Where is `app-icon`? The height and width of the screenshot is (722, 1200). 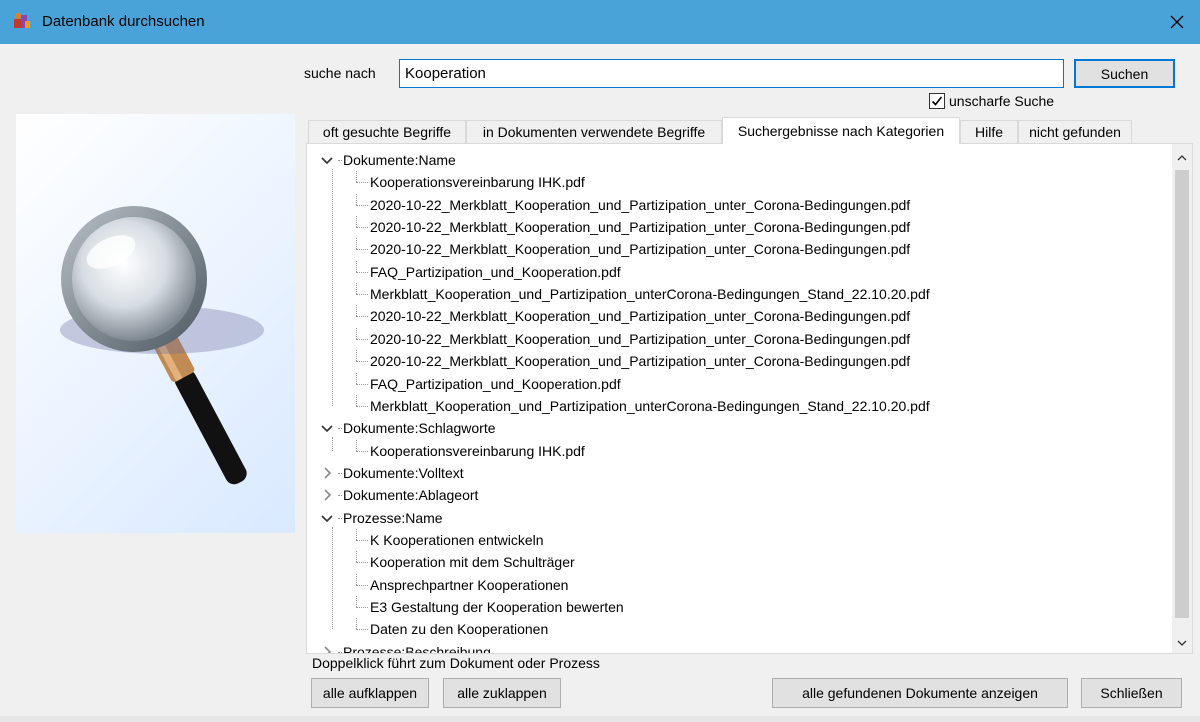
app-icon is located at coordinates (22, 20).